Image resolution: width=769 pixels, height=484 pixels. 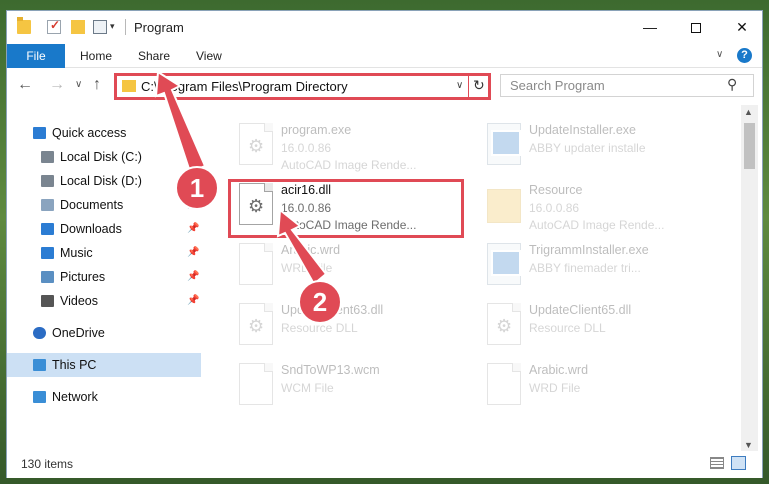 I want to click on file-item: ⚙UpdateClient63.dllResource DLL, so click(x=353, y=326).